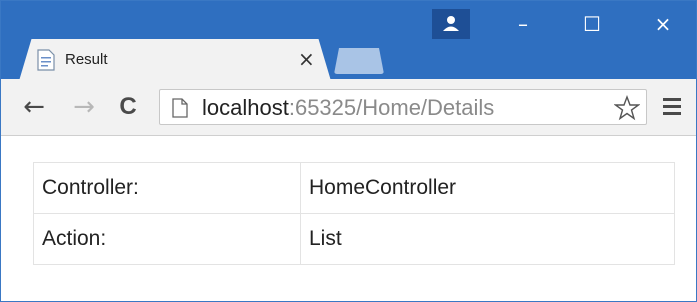 This screenshot has width=697, height=302. What do you see at coordinates (523, 24) in the screenshot?
I see `minimize-button: –` at bounding box center [523, 24].